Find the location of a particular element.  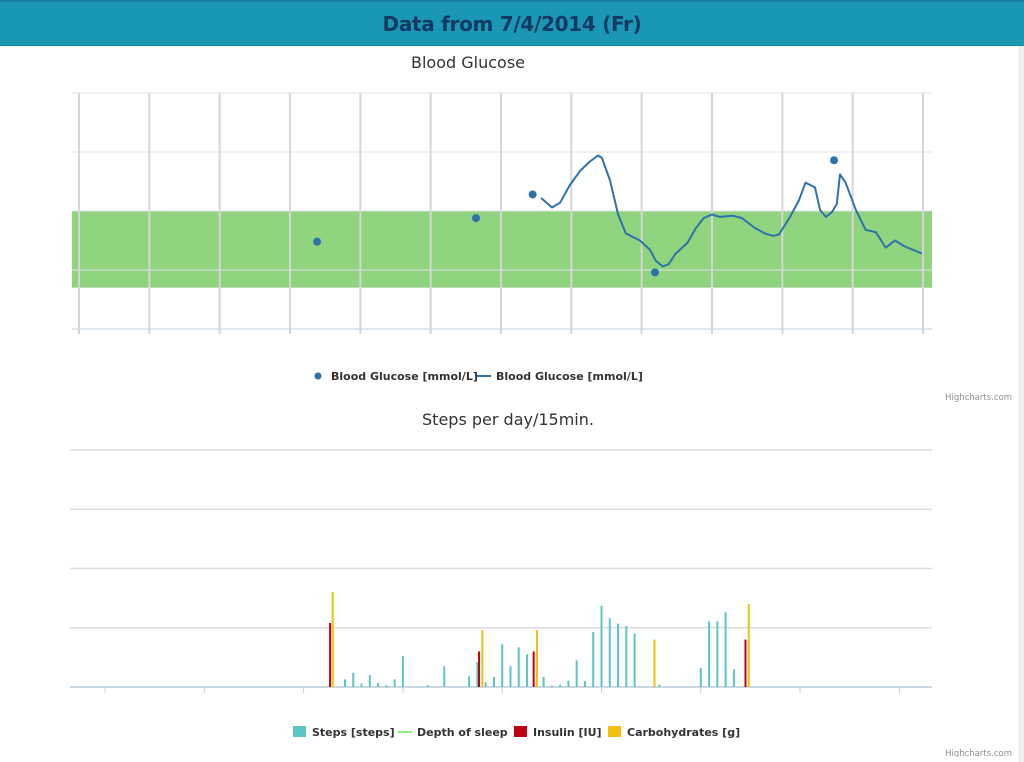

legend-item-steps: Steps [steps] is located at coordinates (344, 732).